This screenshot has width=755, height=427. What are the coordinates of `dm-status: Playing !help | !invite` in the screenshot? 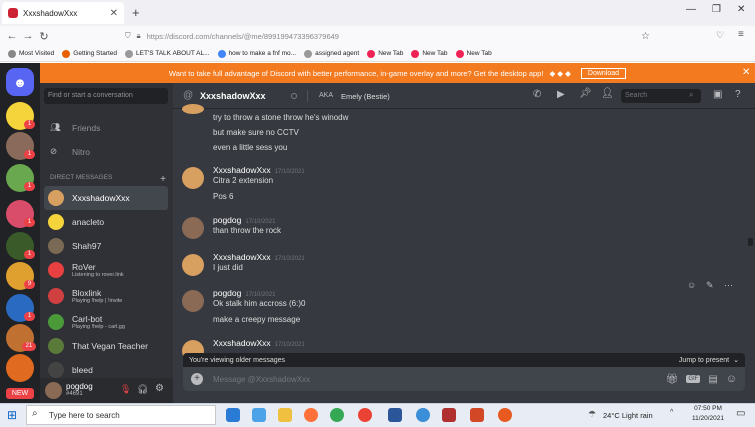 It's located at (97, 300).